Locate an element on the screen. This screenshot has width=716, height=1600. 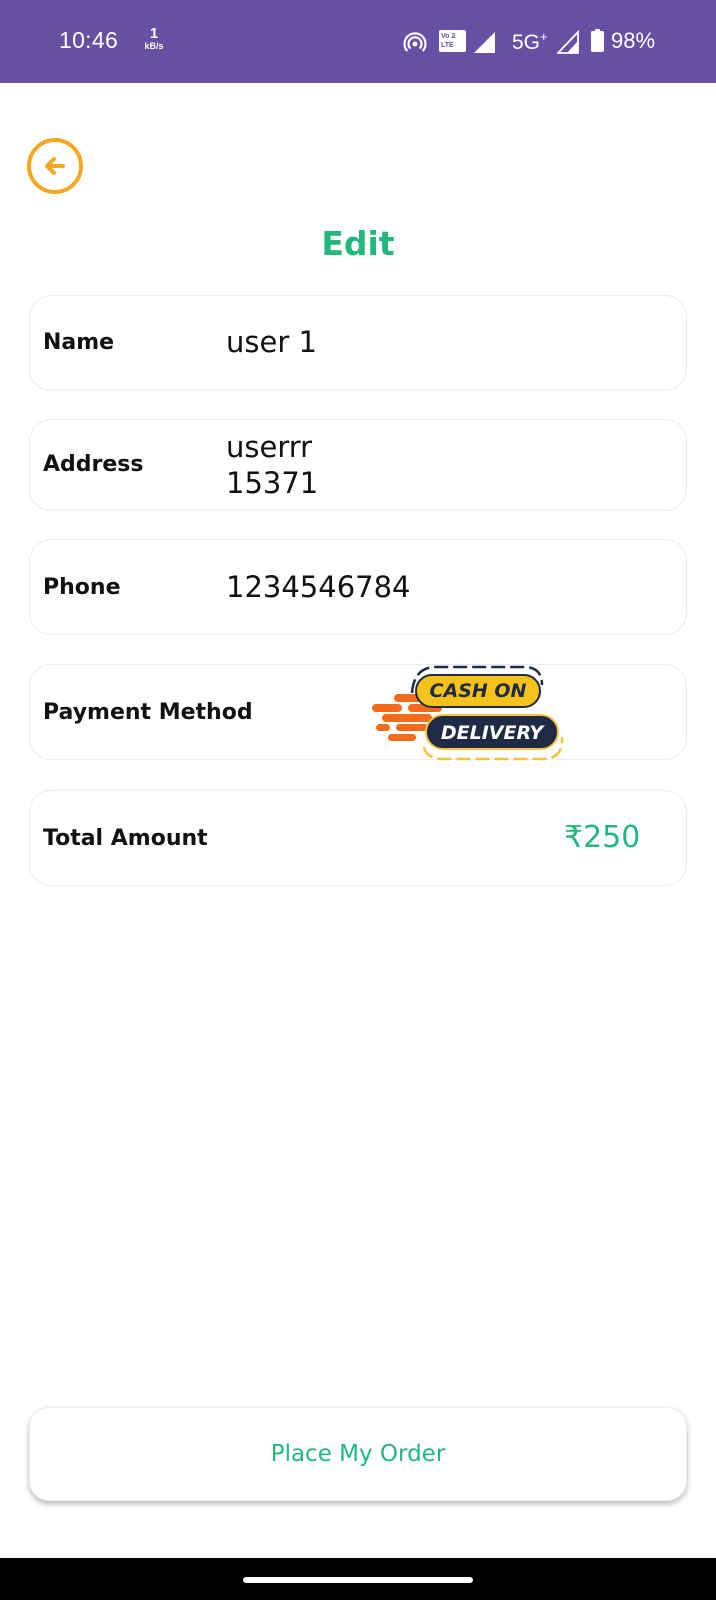
place-order-button: Place My Order is located at coordinates (358, 1454).